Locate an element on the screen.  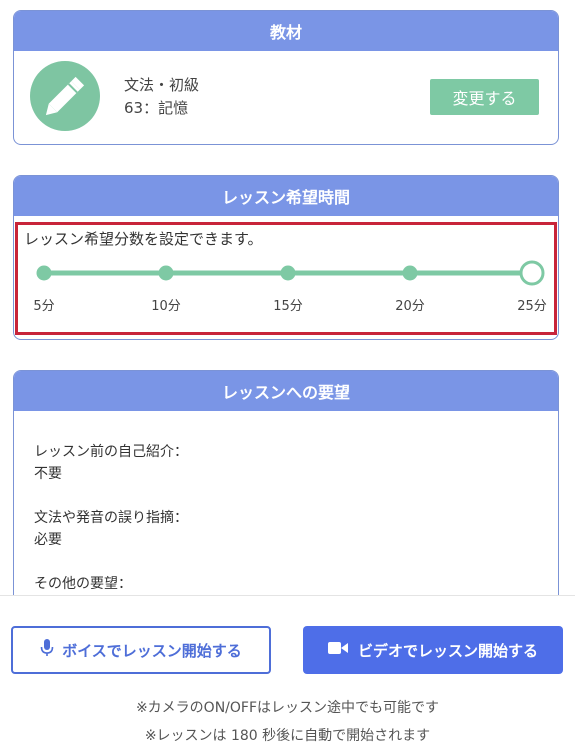
slider-option-label: 15分 is located at coordinates (288, 306).